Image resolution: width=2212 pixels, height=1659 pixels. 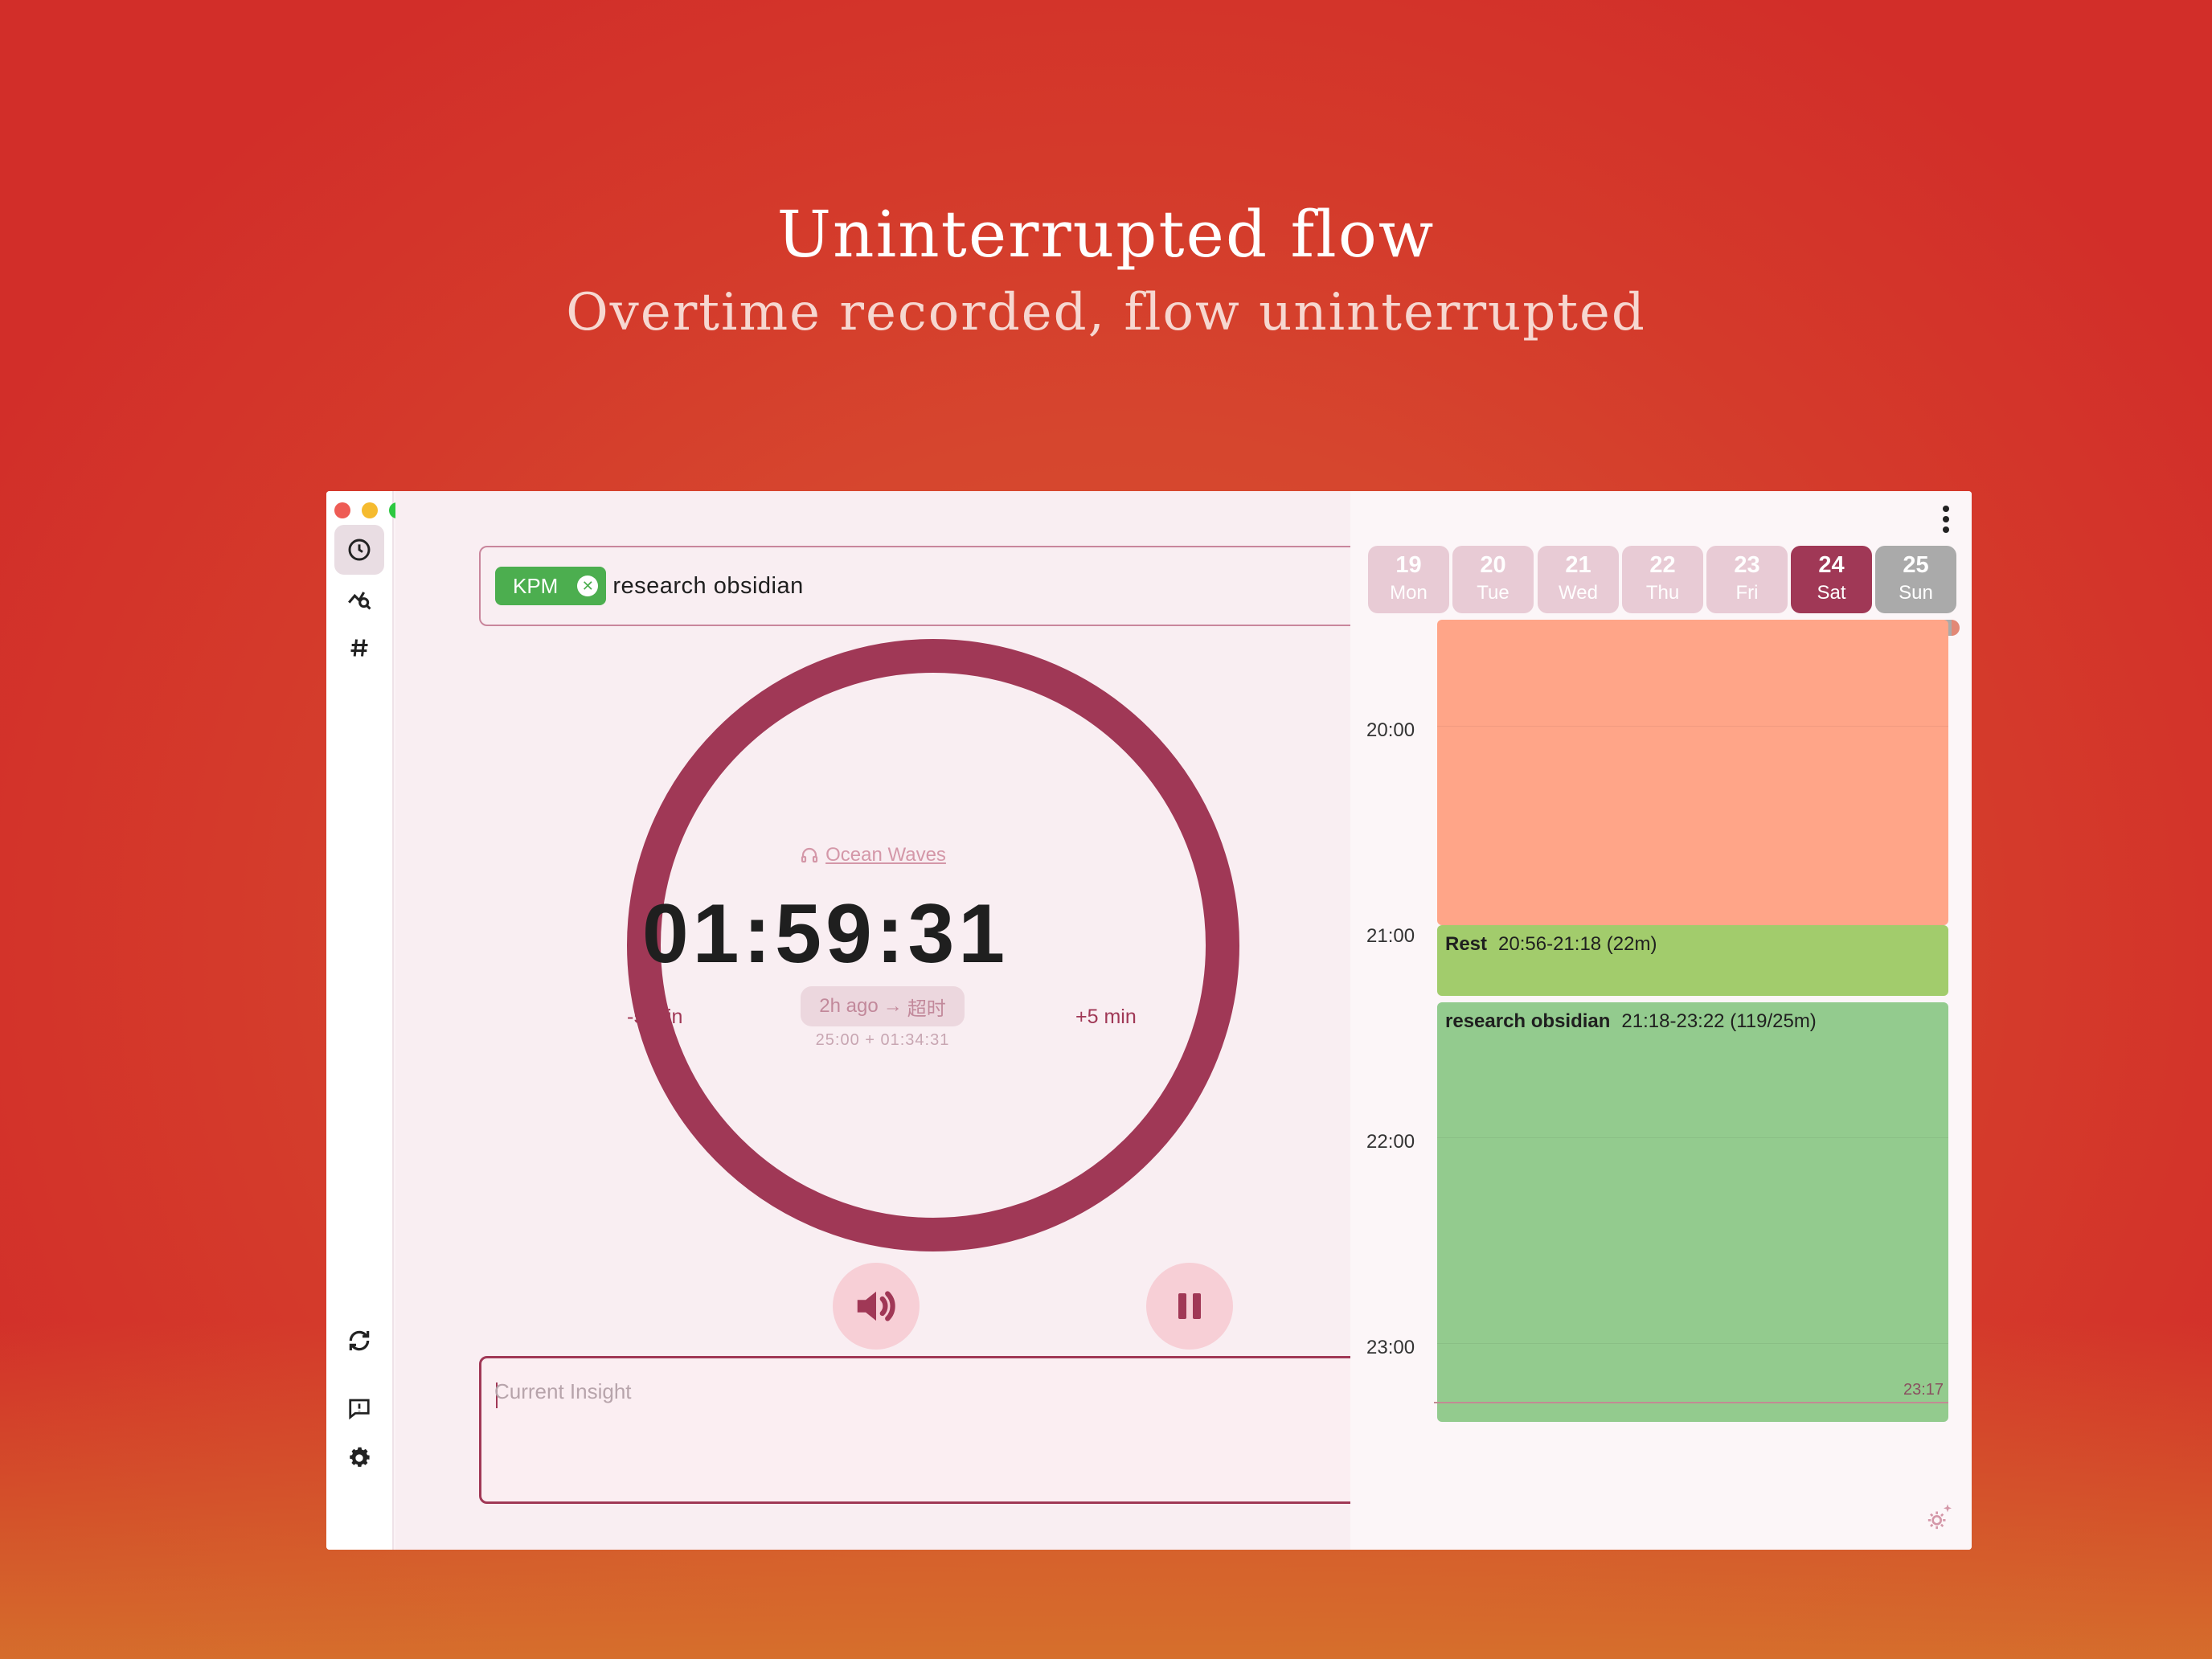 I want to click on ambient-sound-label: Ocean Waves, so click(x=885, y=855).